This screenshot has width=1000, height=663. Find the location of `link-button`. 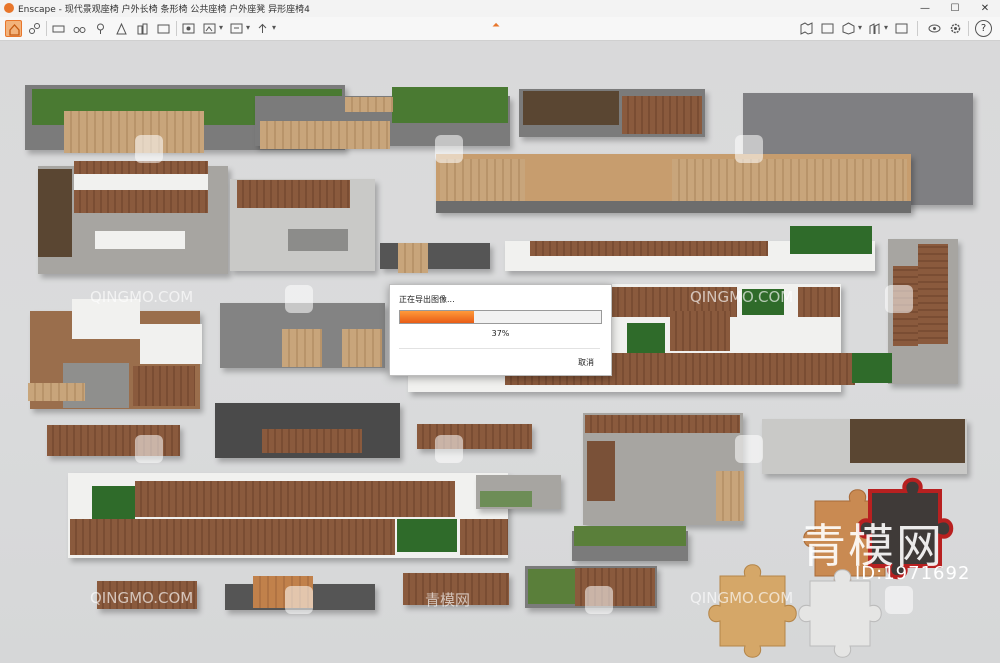

link-button is located at coordinates (34, 28).